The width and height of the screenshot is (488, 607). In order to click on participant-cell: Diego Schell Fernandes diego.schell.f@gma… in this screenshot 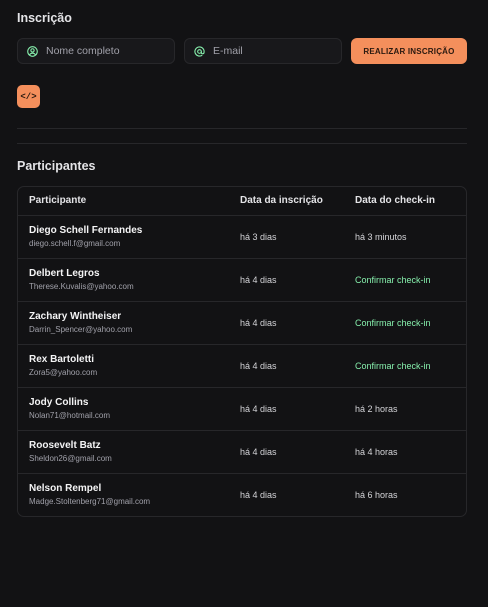, I will do `click(123, 236)`.